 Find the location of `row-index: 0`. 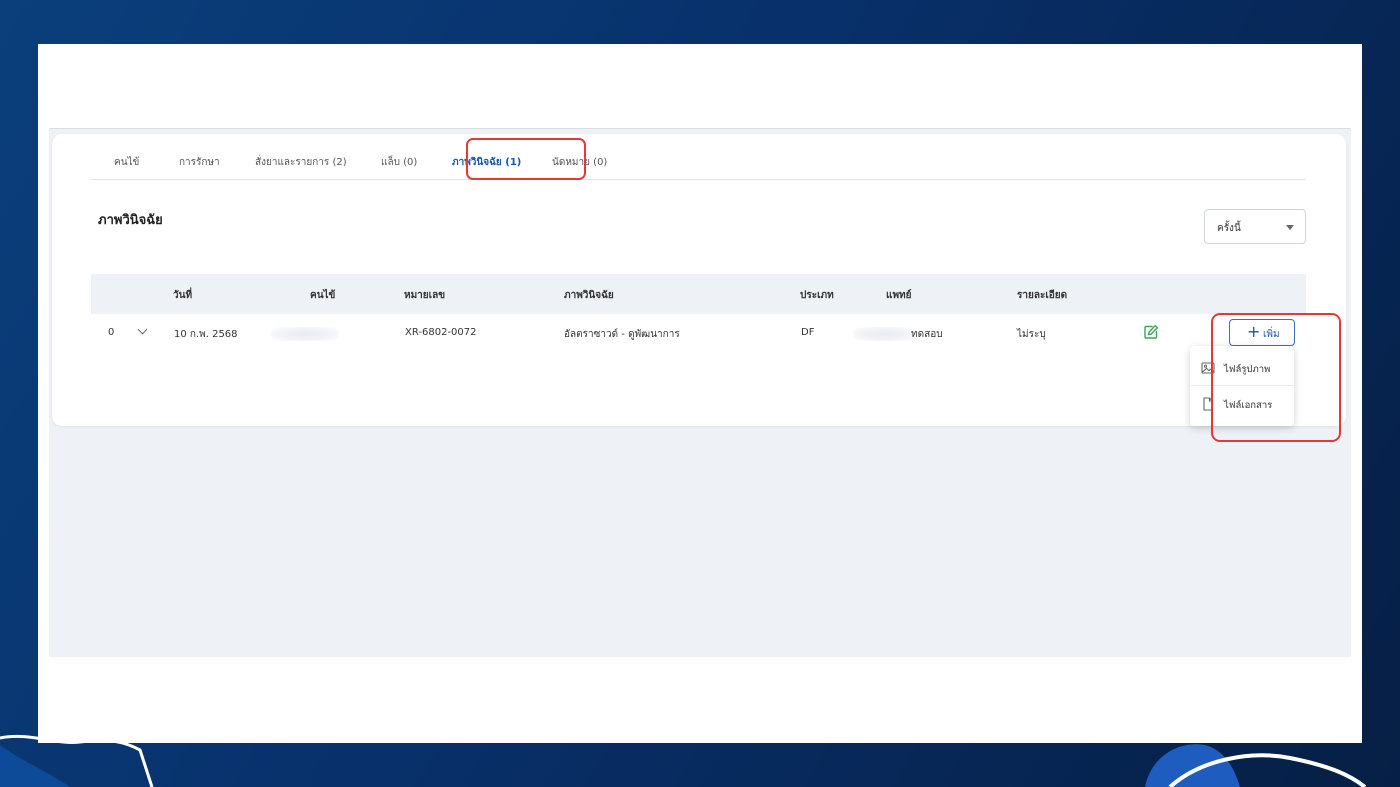

row-index: 0 is located at coordinates (111, 332).